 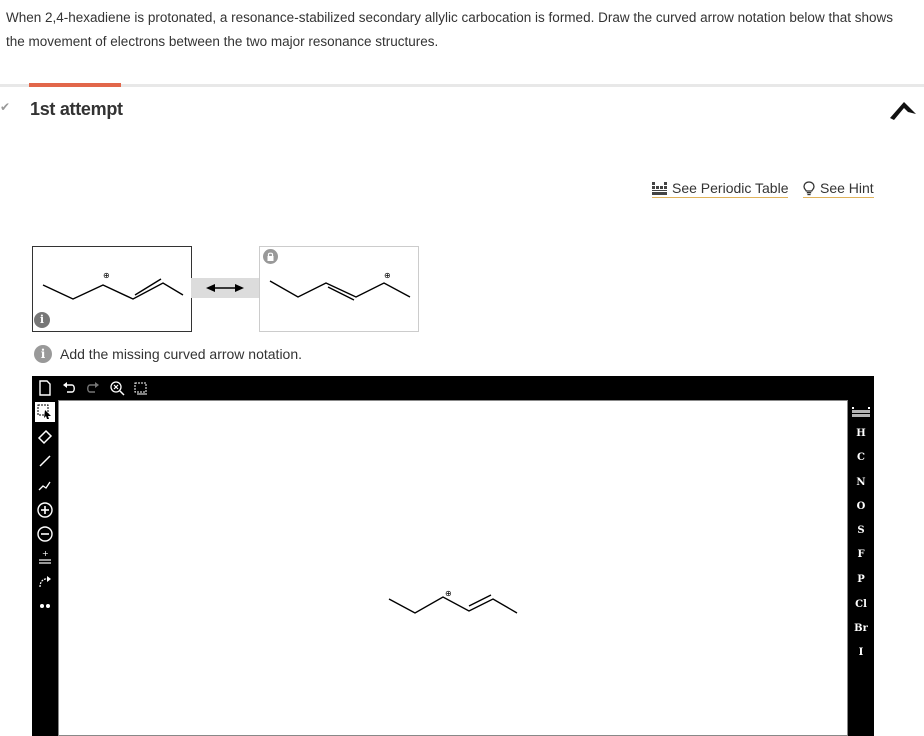 What do you see at coordinates (861, 458) in the screenshot?
I see `element-c: C` at bounding box center [861, 458].